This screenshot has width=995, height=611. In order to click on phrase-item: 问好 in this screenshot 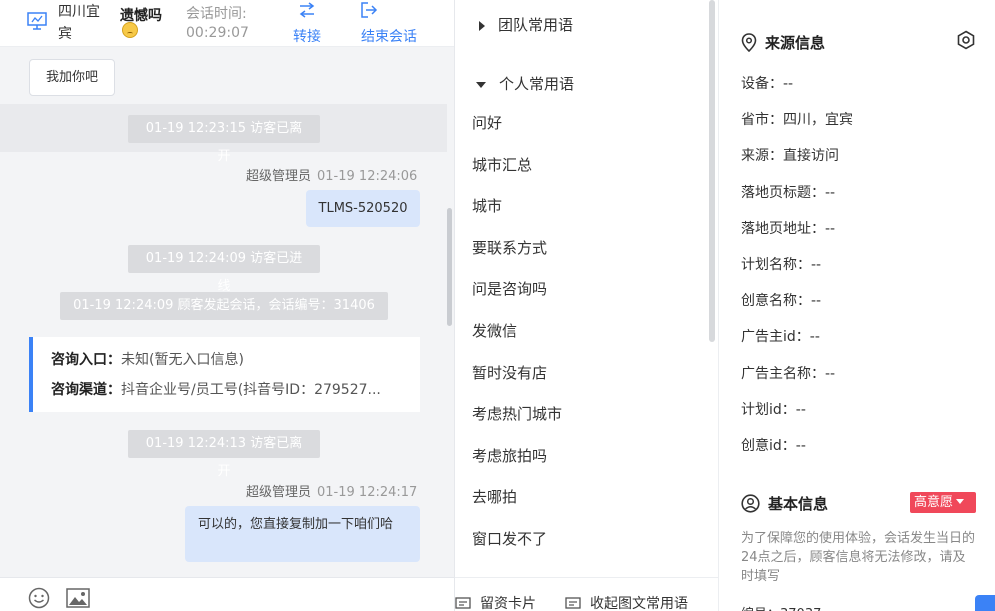, I will do `click(517, 126)`.